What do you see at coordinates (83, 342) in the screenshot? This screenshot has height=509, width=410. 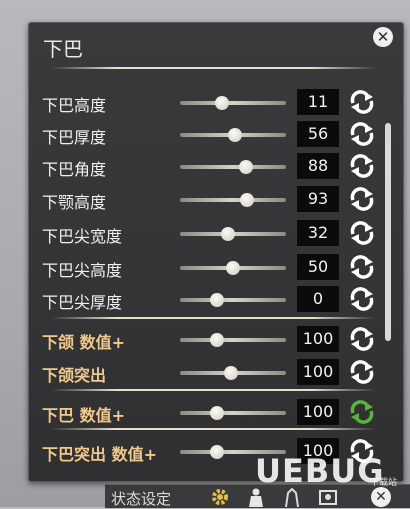 I see `row-label: 下颌 数值+` at bounding box center [83, 342].